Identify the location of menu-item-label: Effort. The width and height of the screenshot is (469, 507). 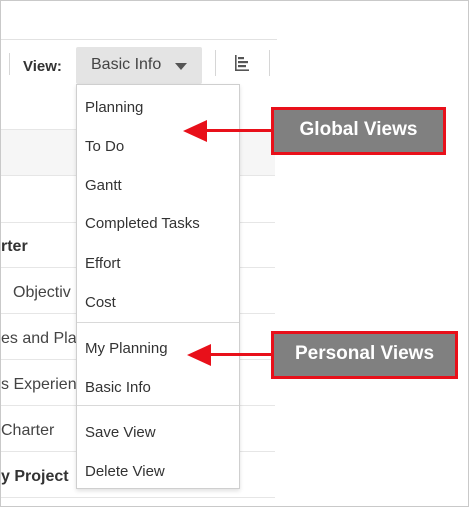
(103, 263).